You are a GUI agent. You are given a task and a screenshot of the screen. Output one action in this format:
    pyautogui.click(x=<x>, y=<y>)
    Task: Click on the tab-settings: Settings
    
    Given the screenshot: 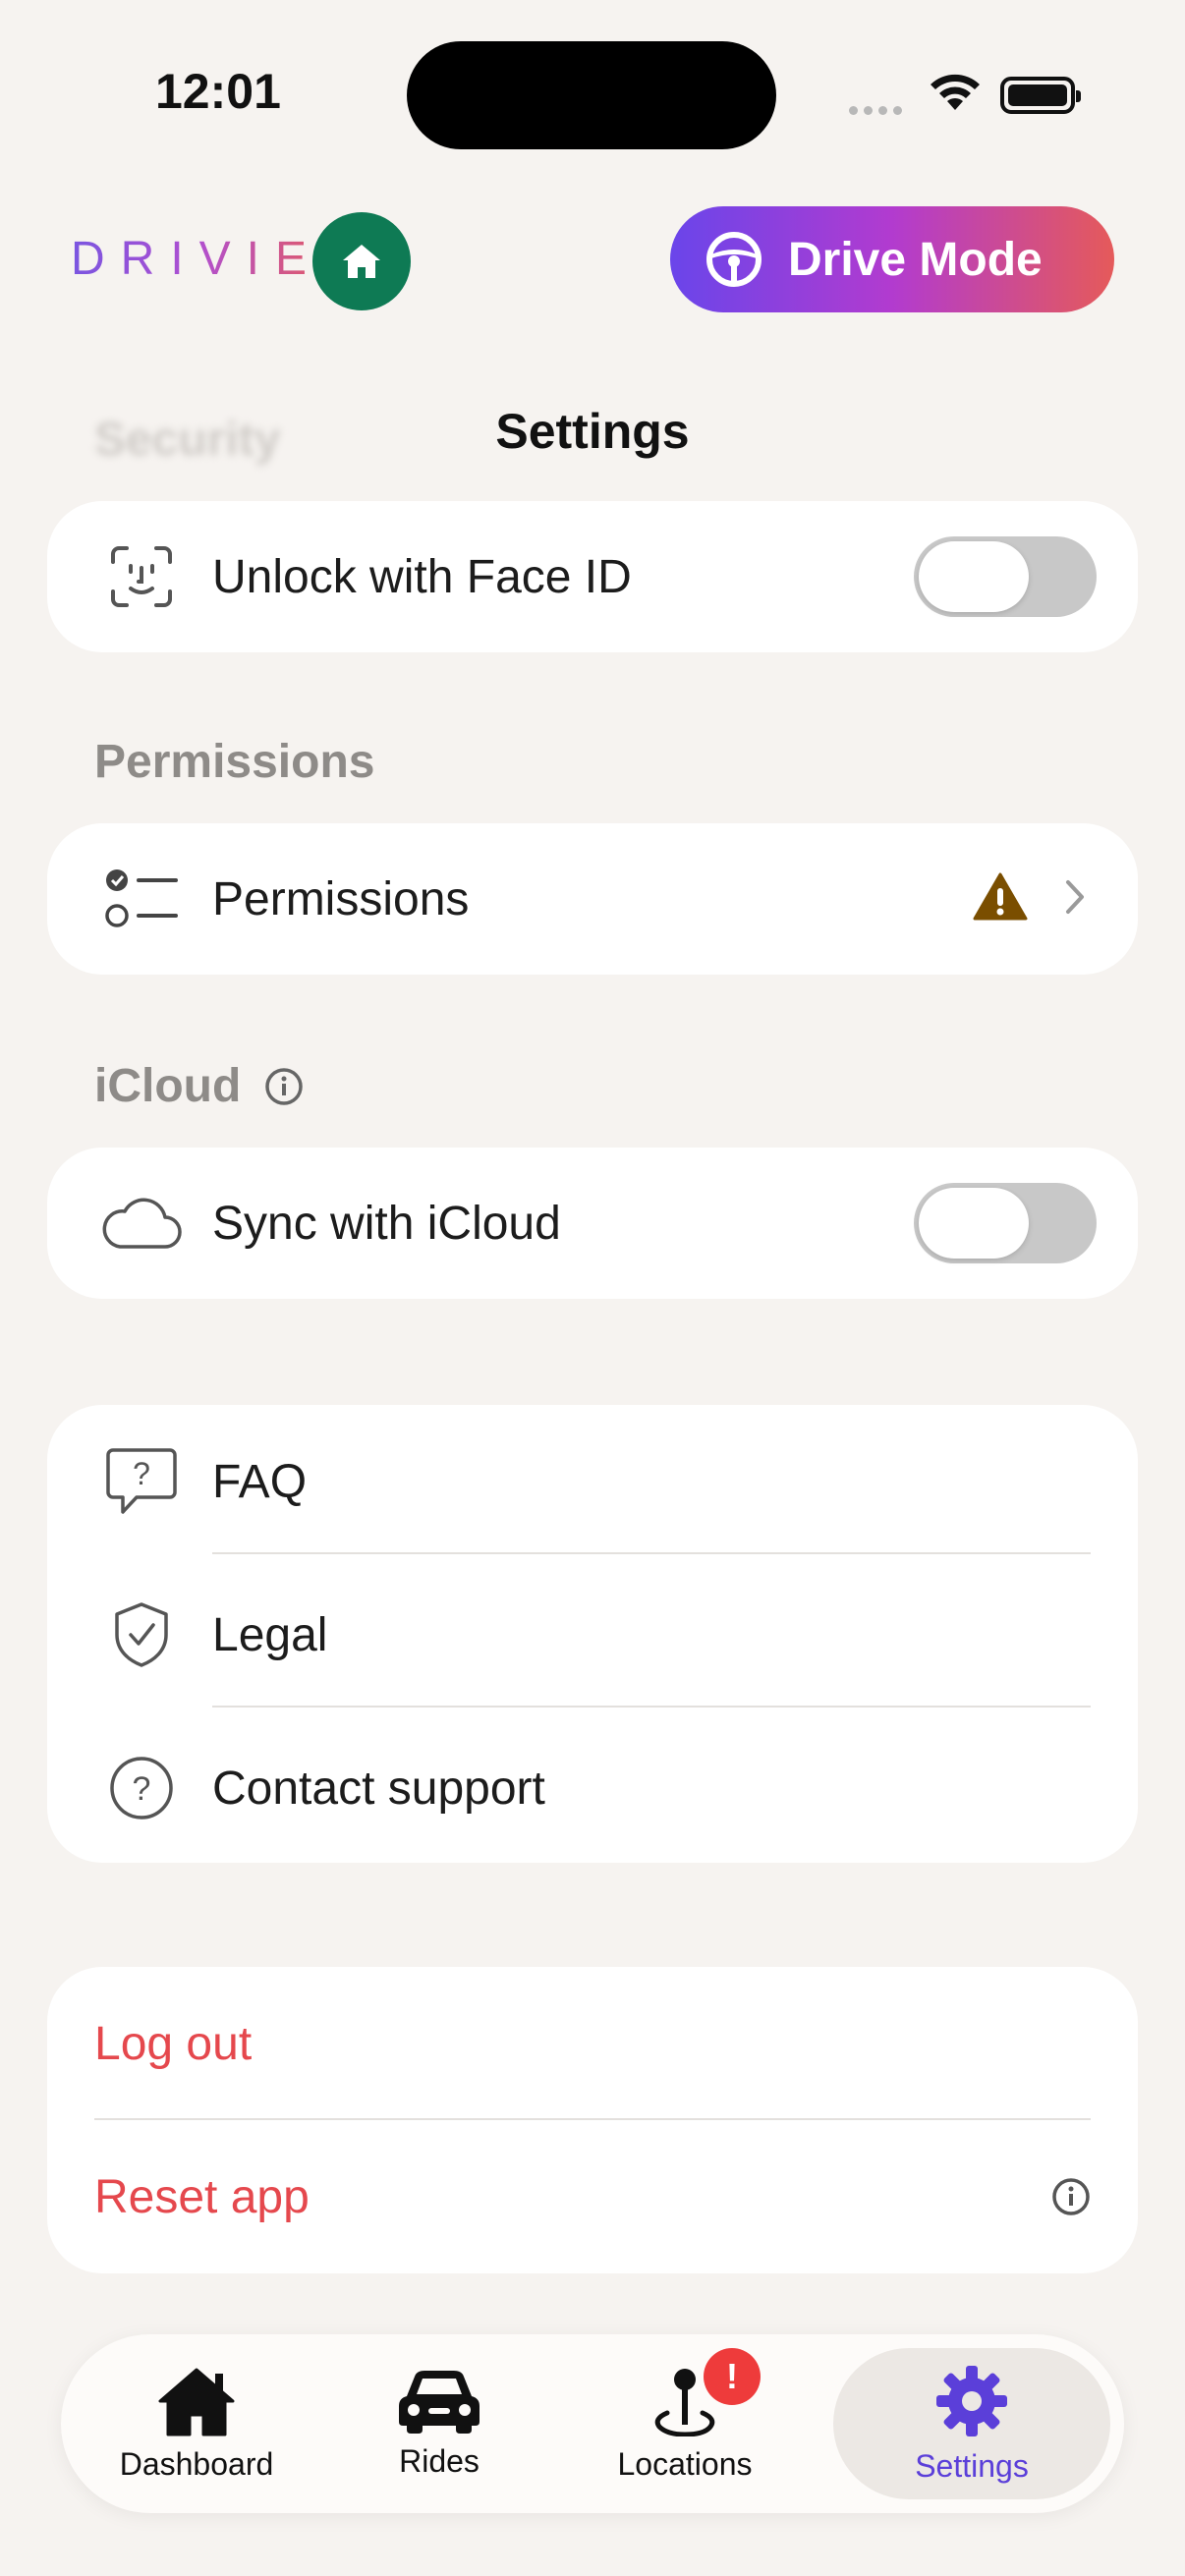 What is the action you would take?
    pyautogui.click(x=972, y=2423)
    